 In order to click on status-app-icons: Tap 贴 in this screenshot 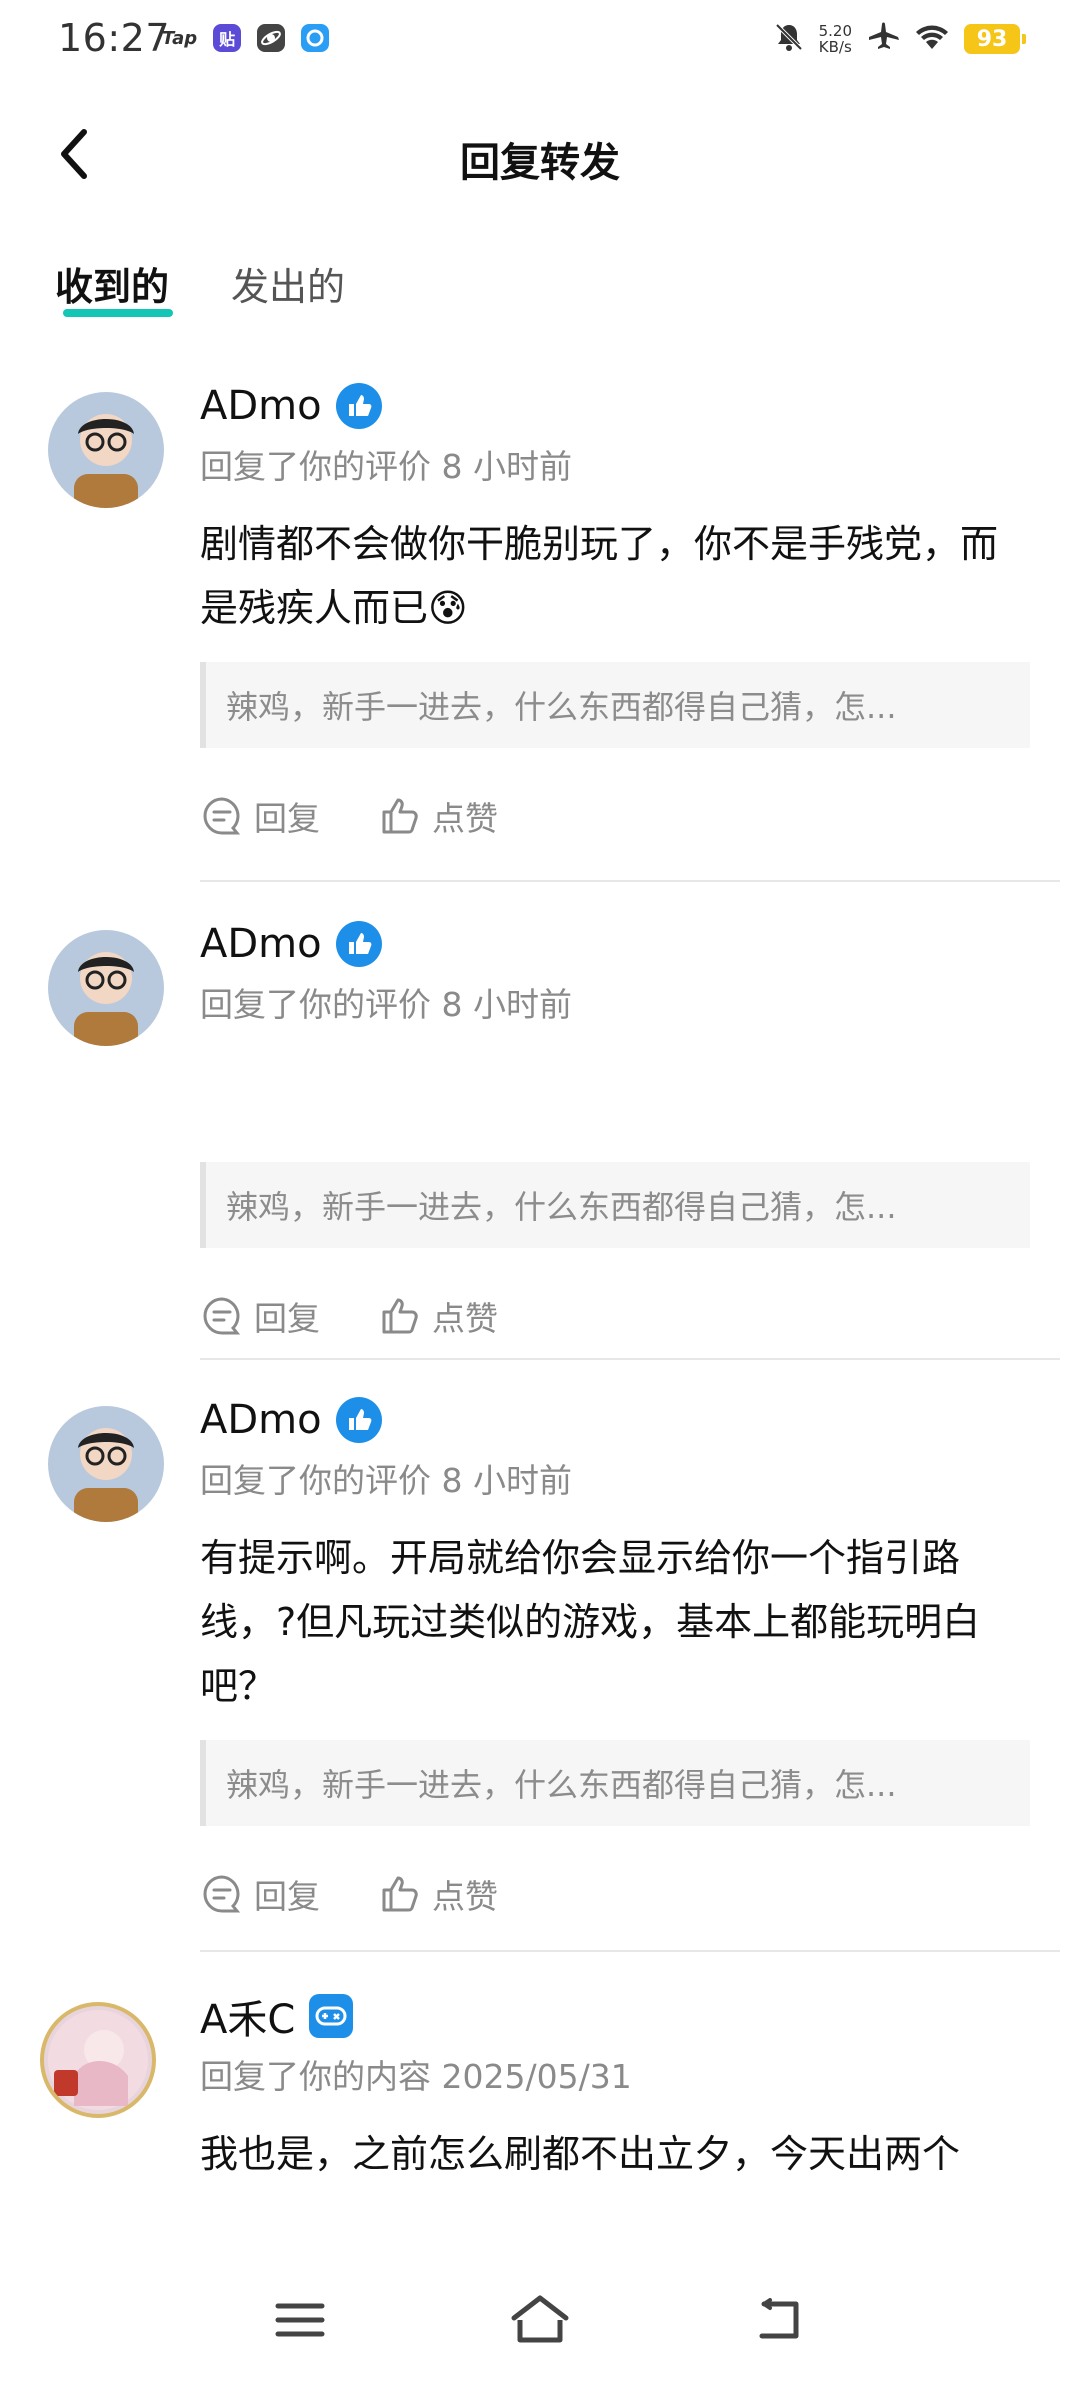, I will do `click(246, 38)`.